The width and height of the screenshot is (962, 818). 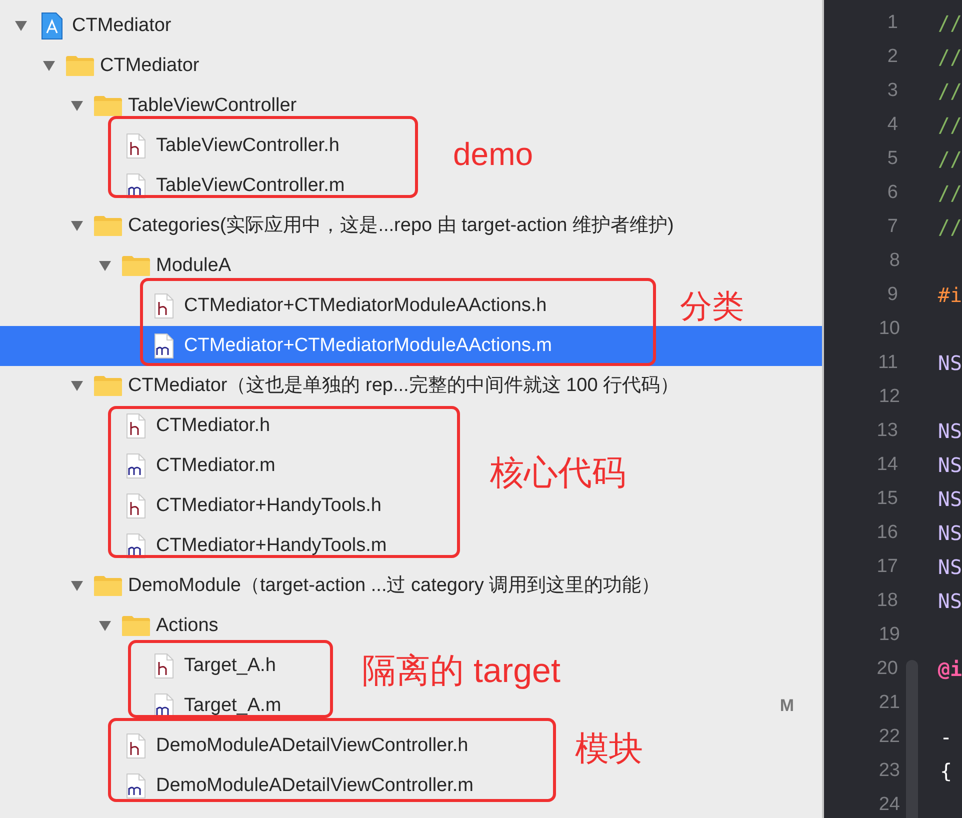 I want to click on code-text: -, so click(x=946, y=737).